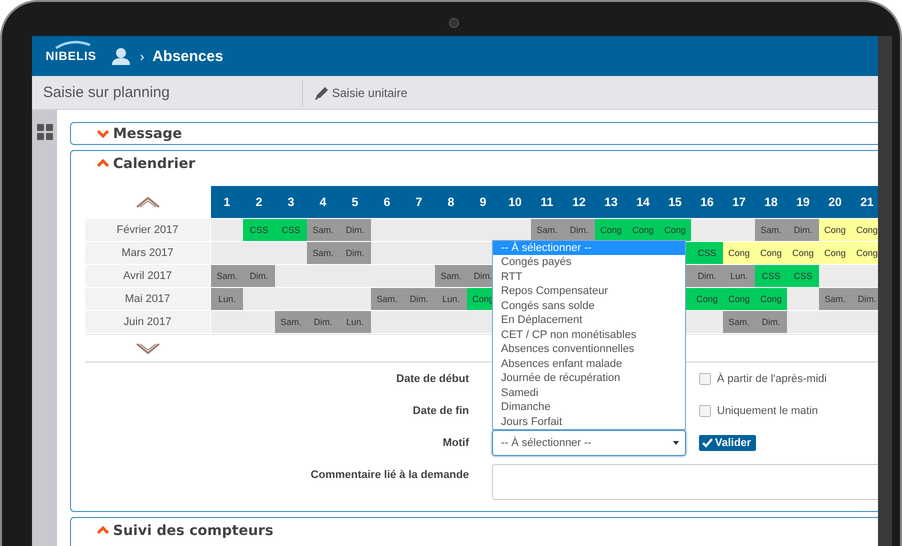 This screenshot has height=546, width=902. I want to click on day-number: 12, so click(579, 202).